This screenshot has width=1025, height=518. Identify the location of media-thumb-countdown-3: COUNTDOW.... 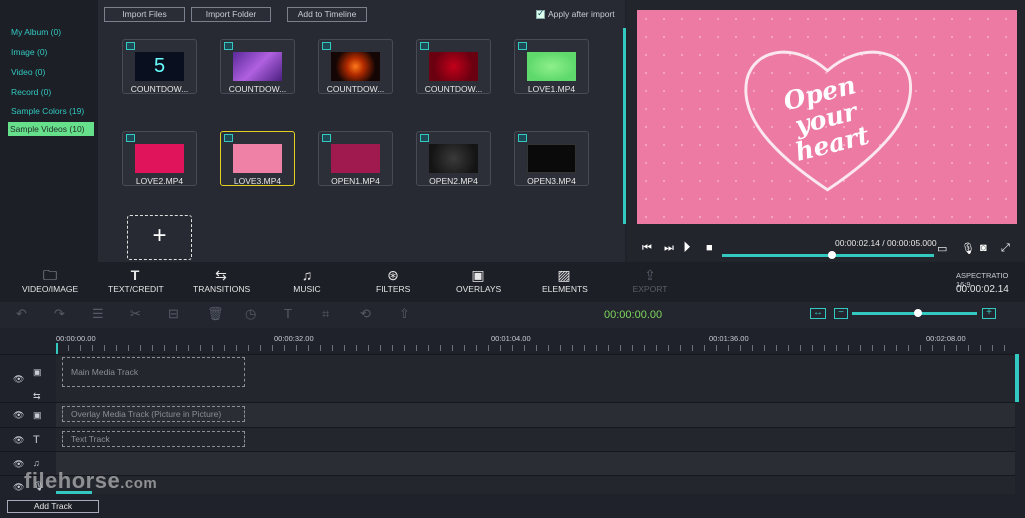
(355, 66).